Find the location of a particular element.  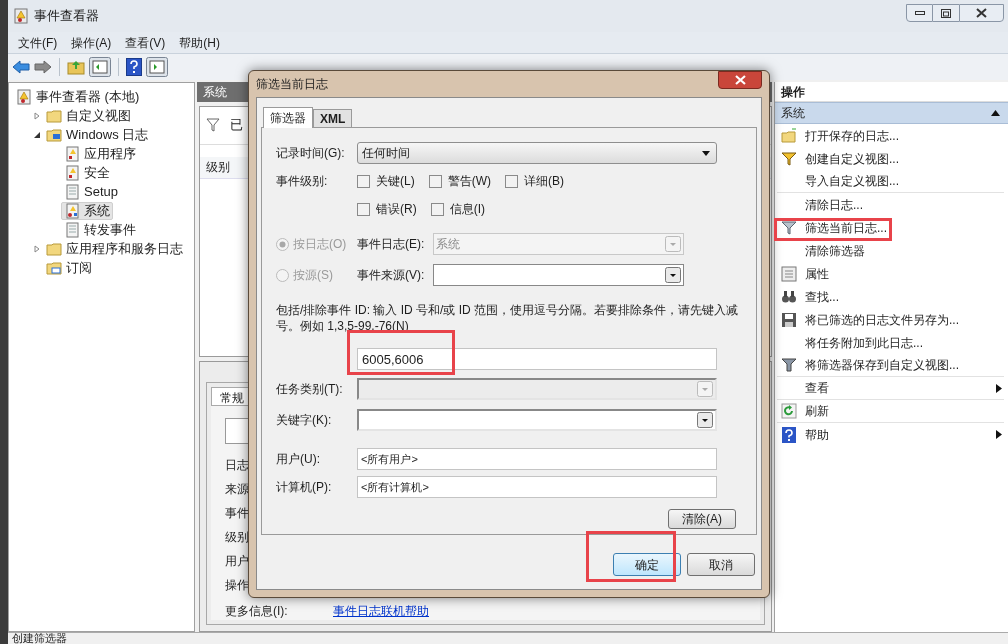

field-label: 级别 is located at coordinates (237, 537).